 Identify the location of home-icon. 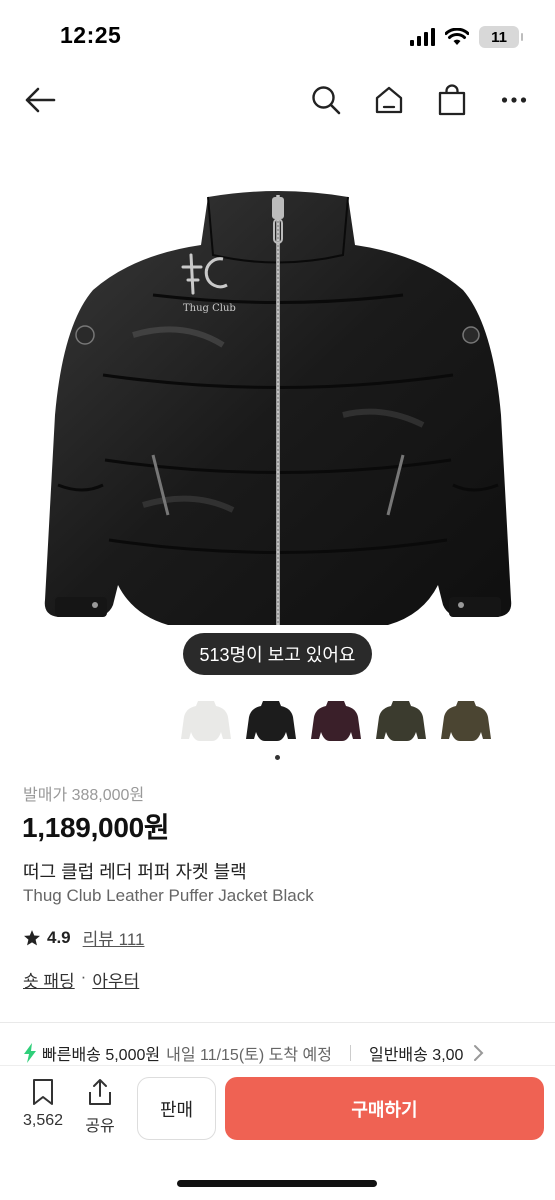
(389, 100).